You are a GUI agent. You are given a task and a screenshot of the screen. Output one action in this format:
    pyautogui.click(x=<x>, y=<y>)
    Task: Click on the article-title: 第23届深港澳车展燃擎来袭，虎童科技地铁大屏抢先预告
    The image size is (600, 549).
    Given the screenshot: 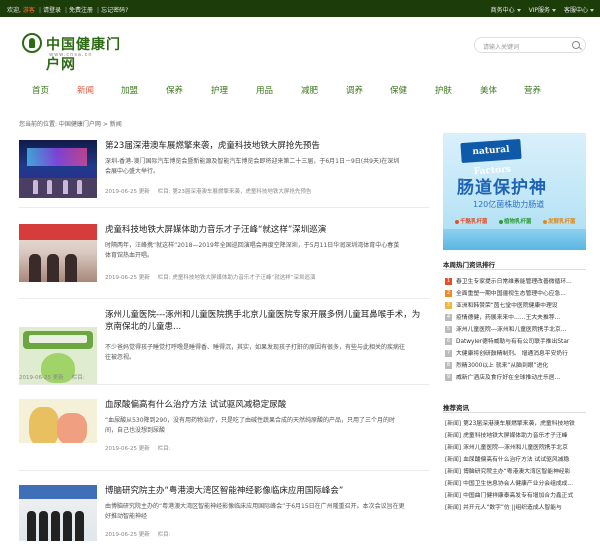 What is the action you would take?
    pyautogui.click(x=265, y=146)
    